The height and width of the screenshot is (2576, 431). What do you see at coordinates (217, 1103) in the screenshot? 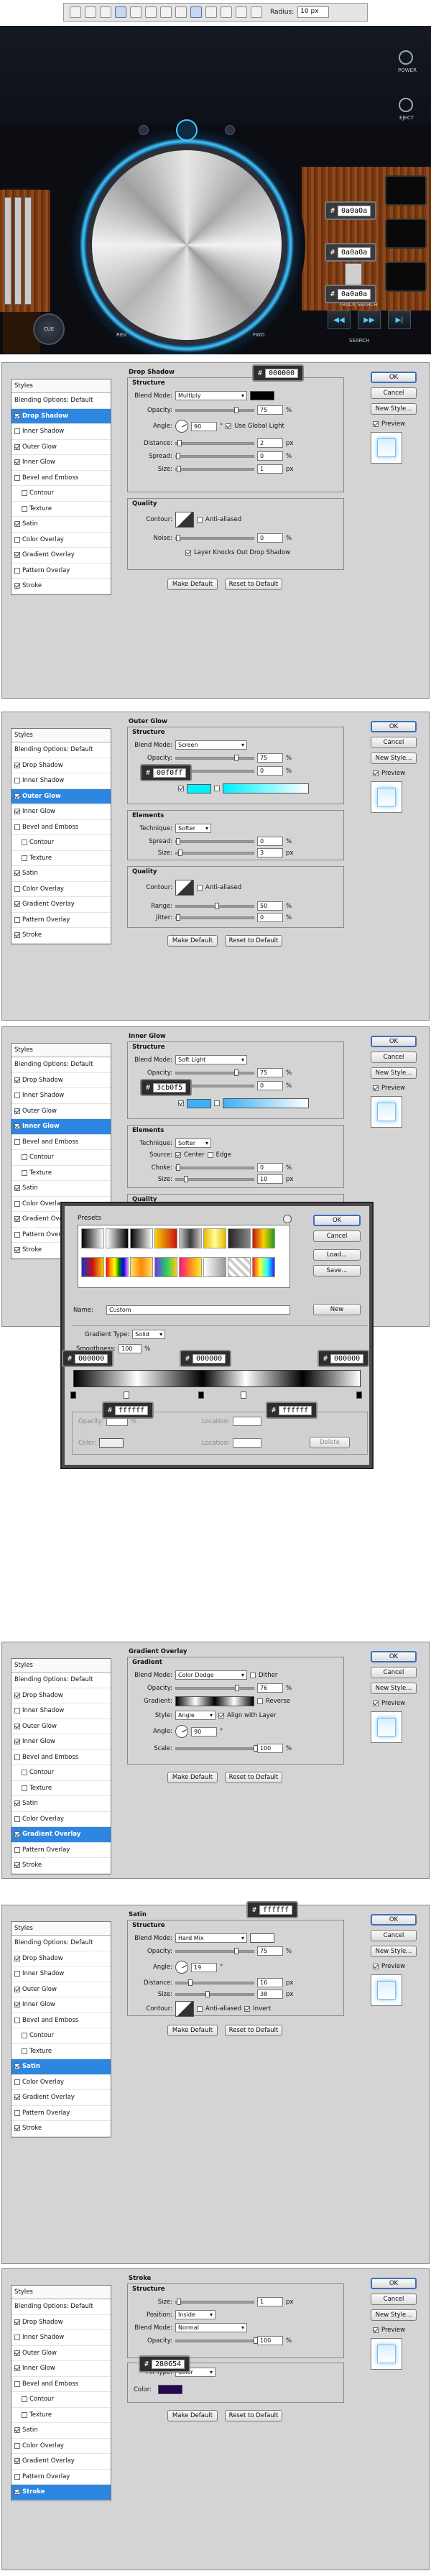
I see `gradient-radio` at bounding box center [217, 1103].